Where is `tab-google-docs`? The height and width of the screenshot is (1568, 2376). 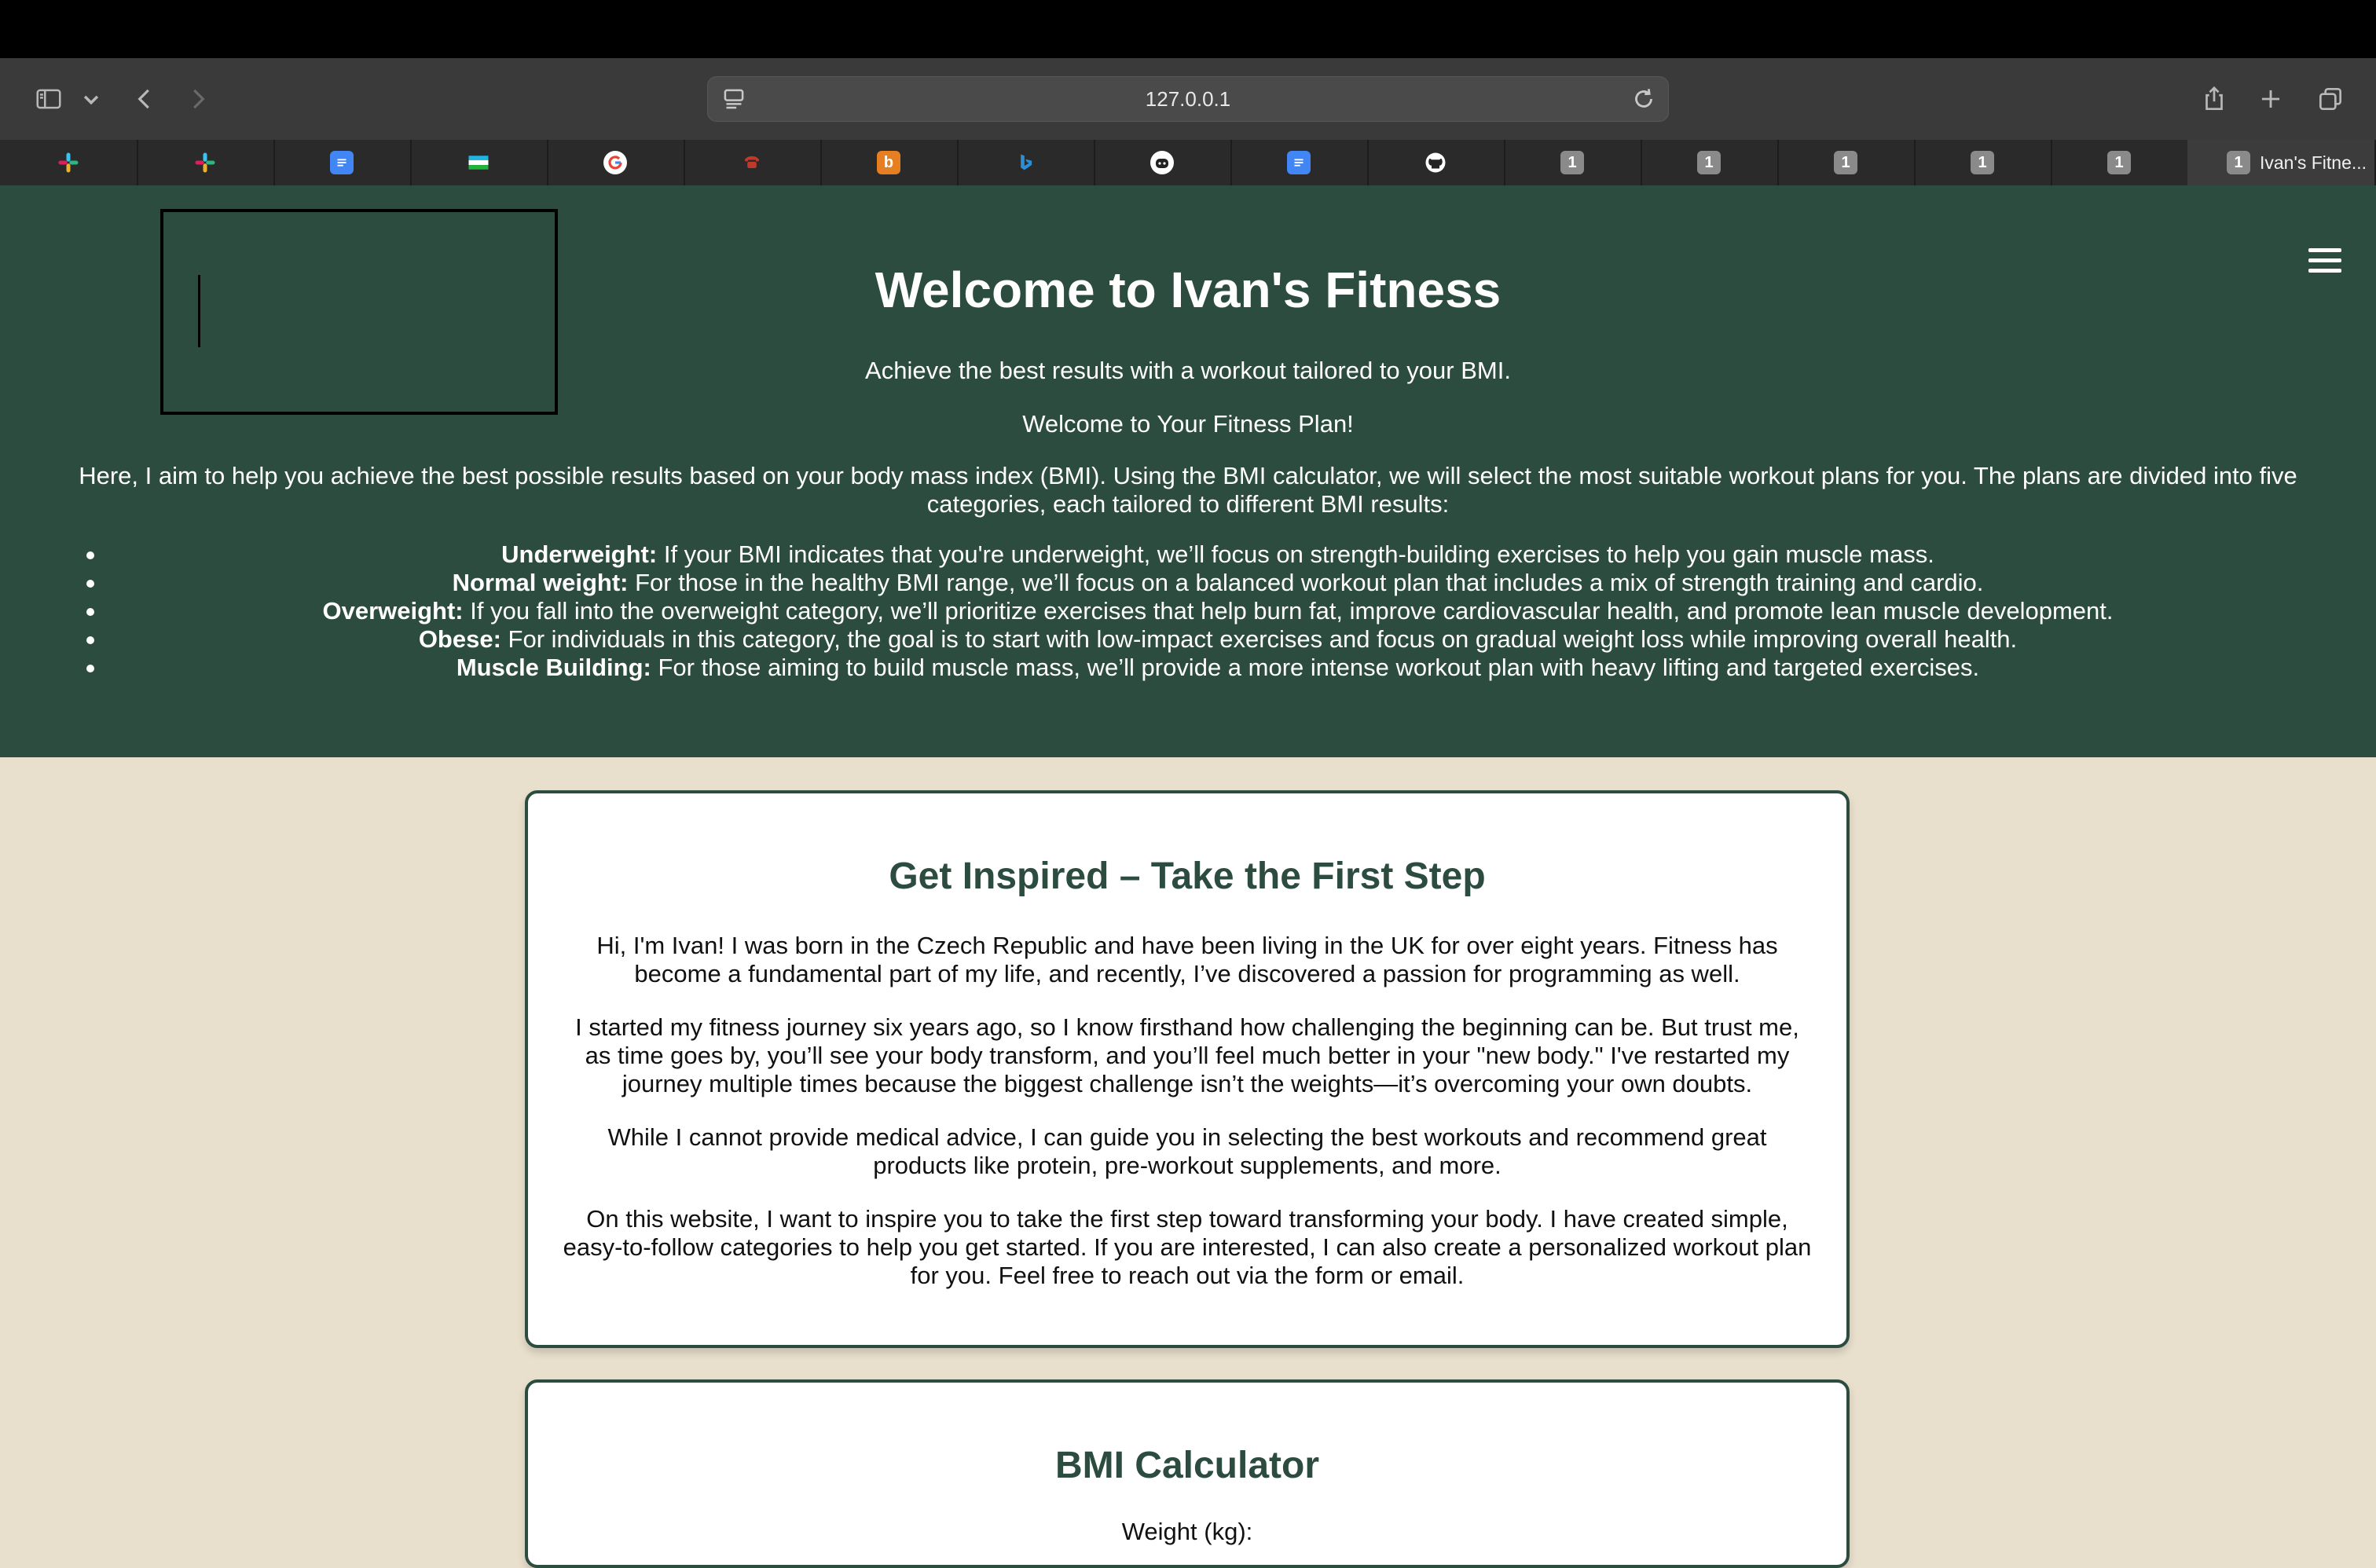 tab-google-docs is located at coordinates (342, 163).